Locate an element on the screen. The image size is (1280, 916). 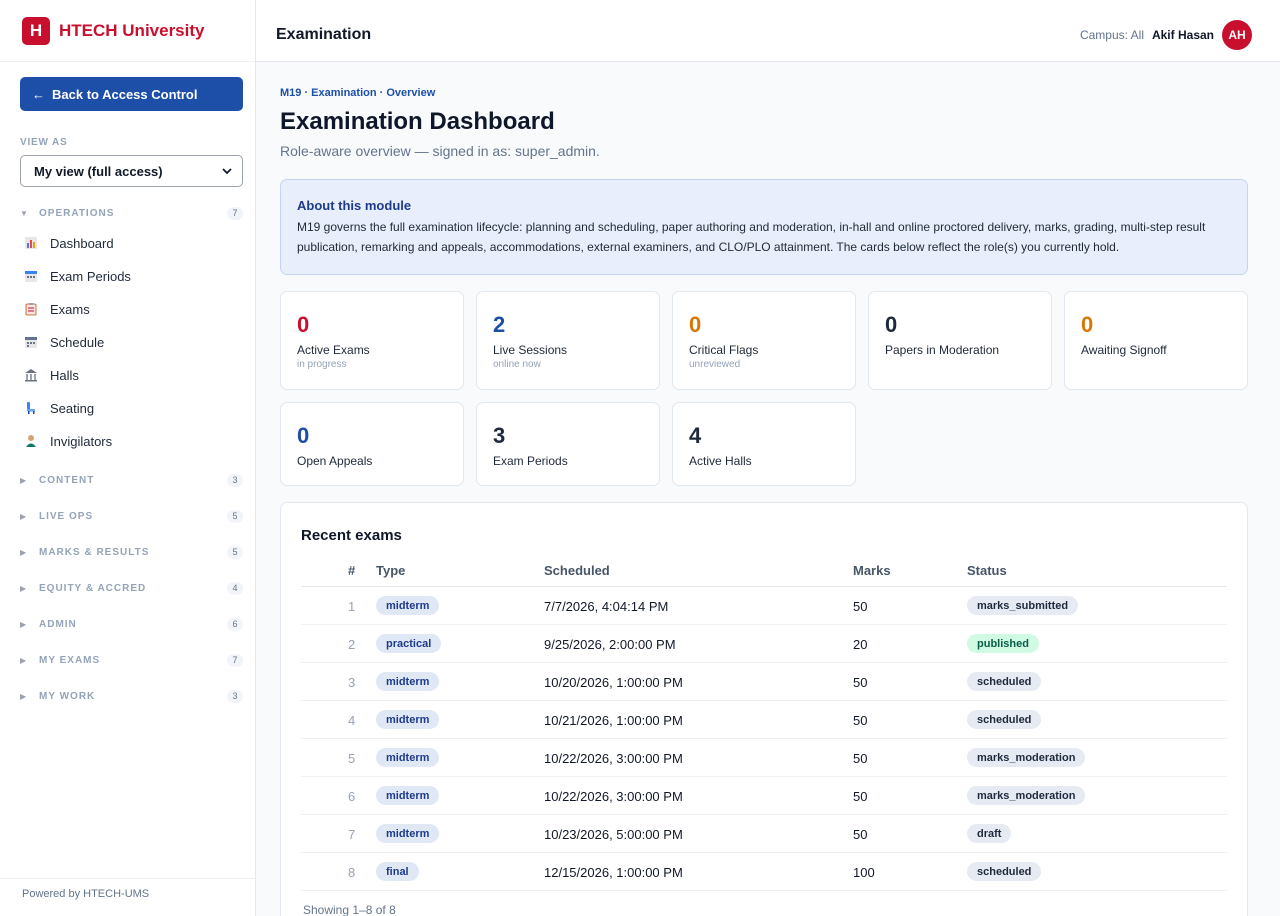
section-count: 3 is located at coordinates (235, 480).